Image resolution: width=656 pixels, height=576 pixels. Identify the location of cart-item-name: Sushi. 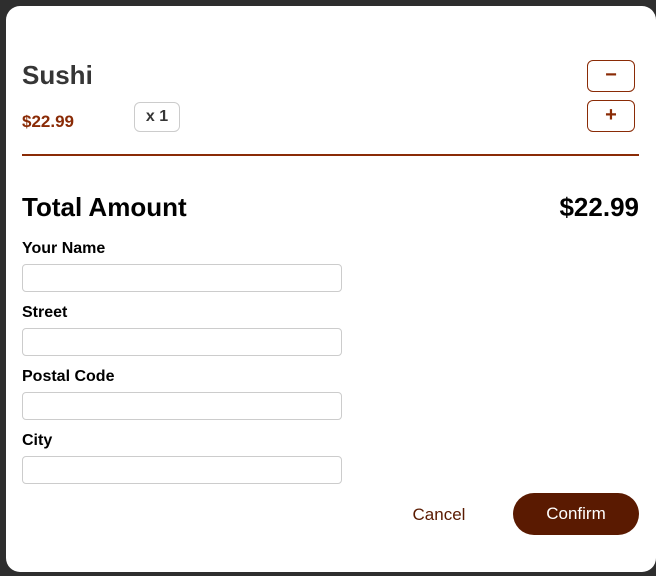
(57, 75).